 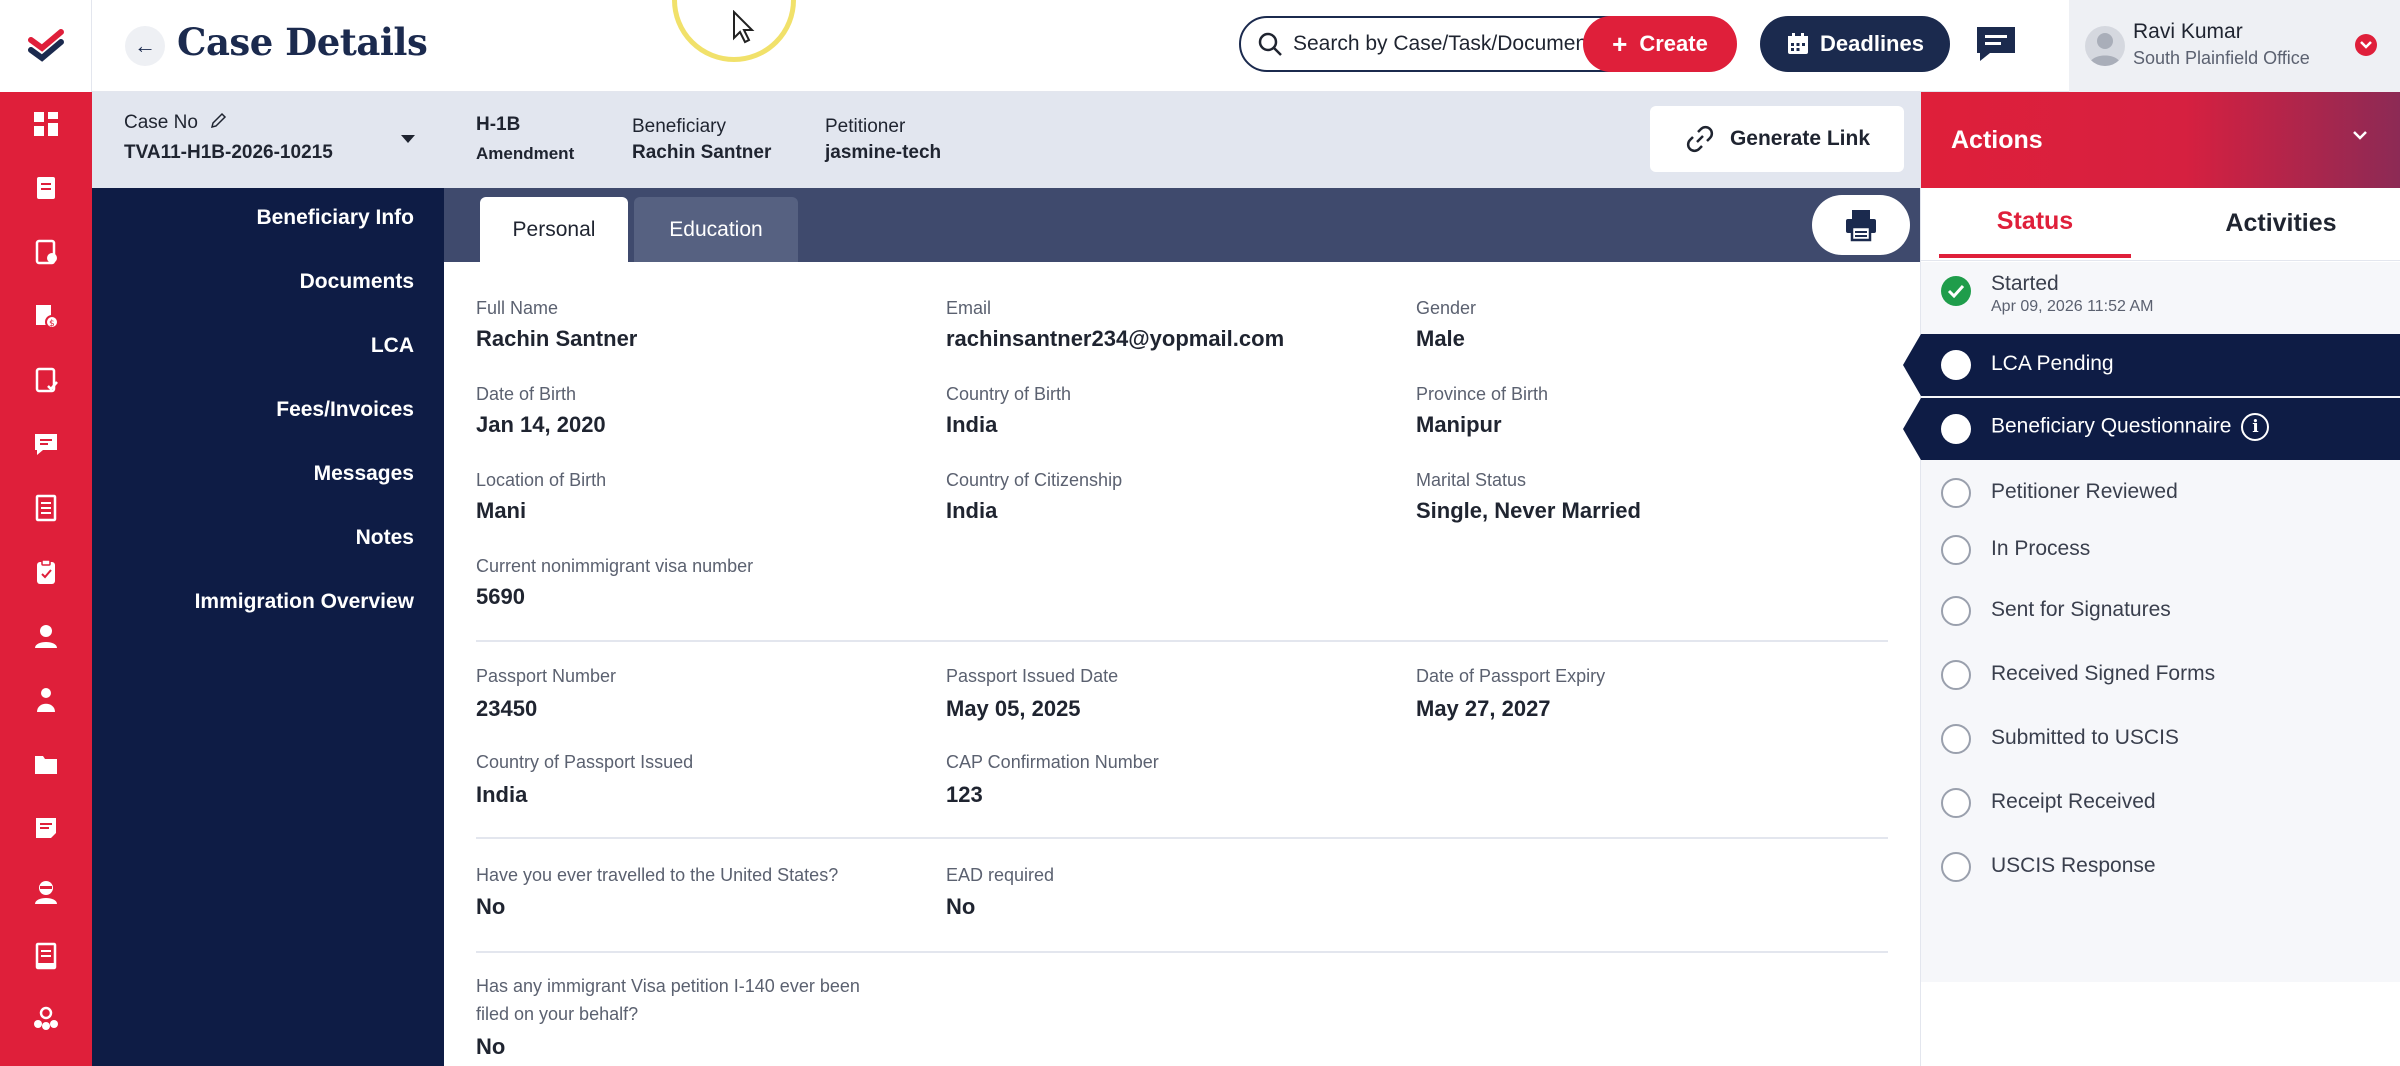 What do you see at coordinates (865, 126) in the screenshot?
I see `petitioner-label: Petitioner` at bounding box center [865, 126].